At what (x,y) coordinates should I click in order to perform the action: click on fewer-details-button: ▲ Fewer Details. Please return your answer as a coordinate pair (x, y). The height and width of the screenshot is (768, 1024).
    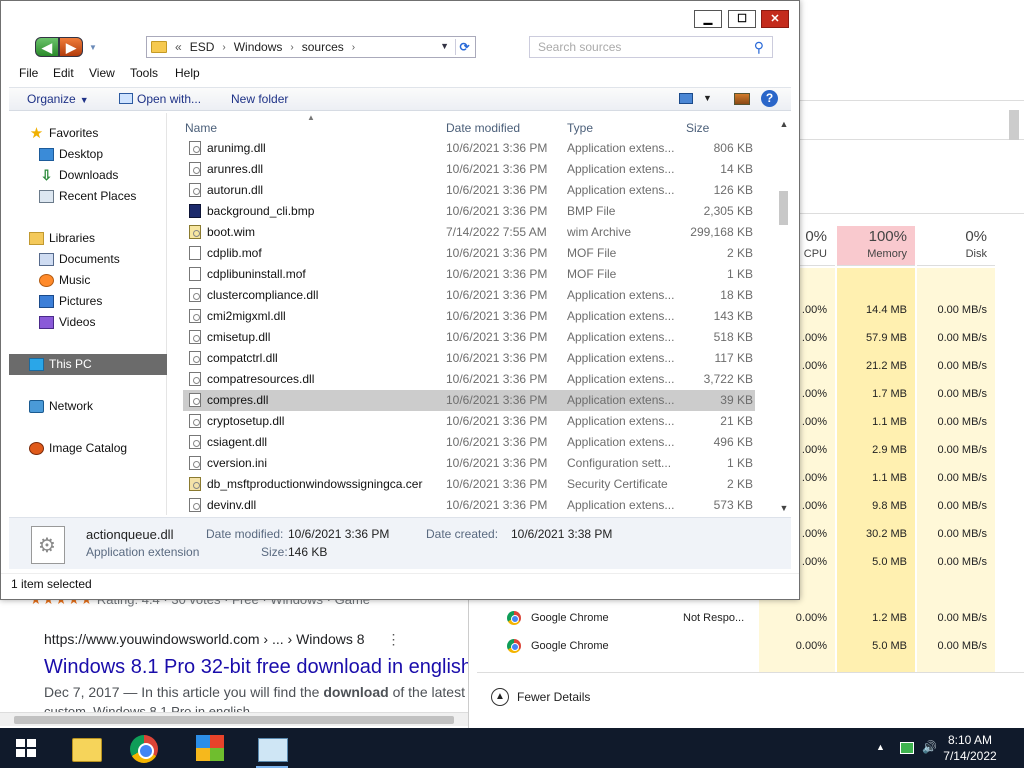
    Looking at the image, I should click on (540, 697).